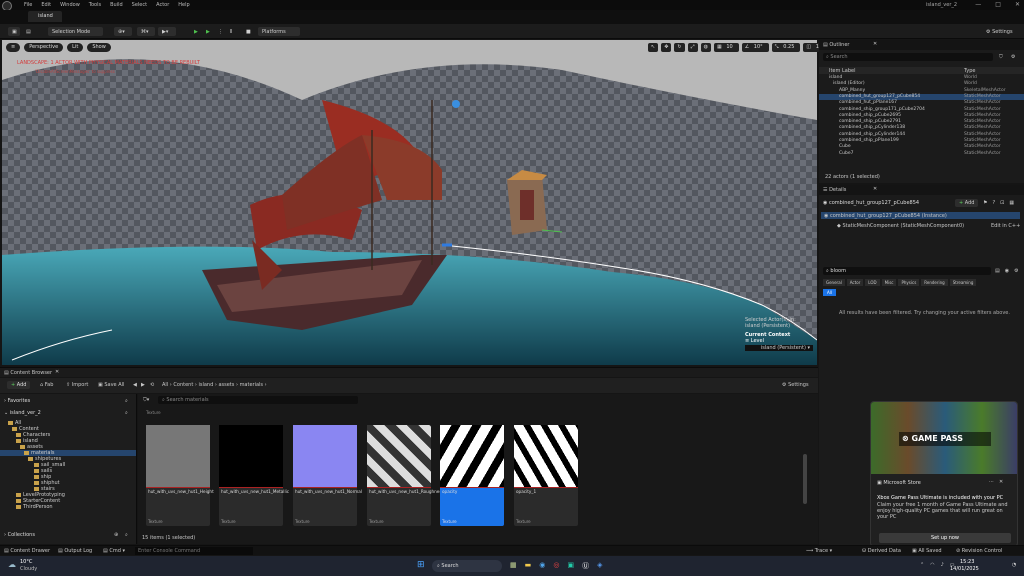 The height and width of the screenshot is (576, 1024). I want to click on outliner-row: Cube StaticMeshActor, so click(921, 147).